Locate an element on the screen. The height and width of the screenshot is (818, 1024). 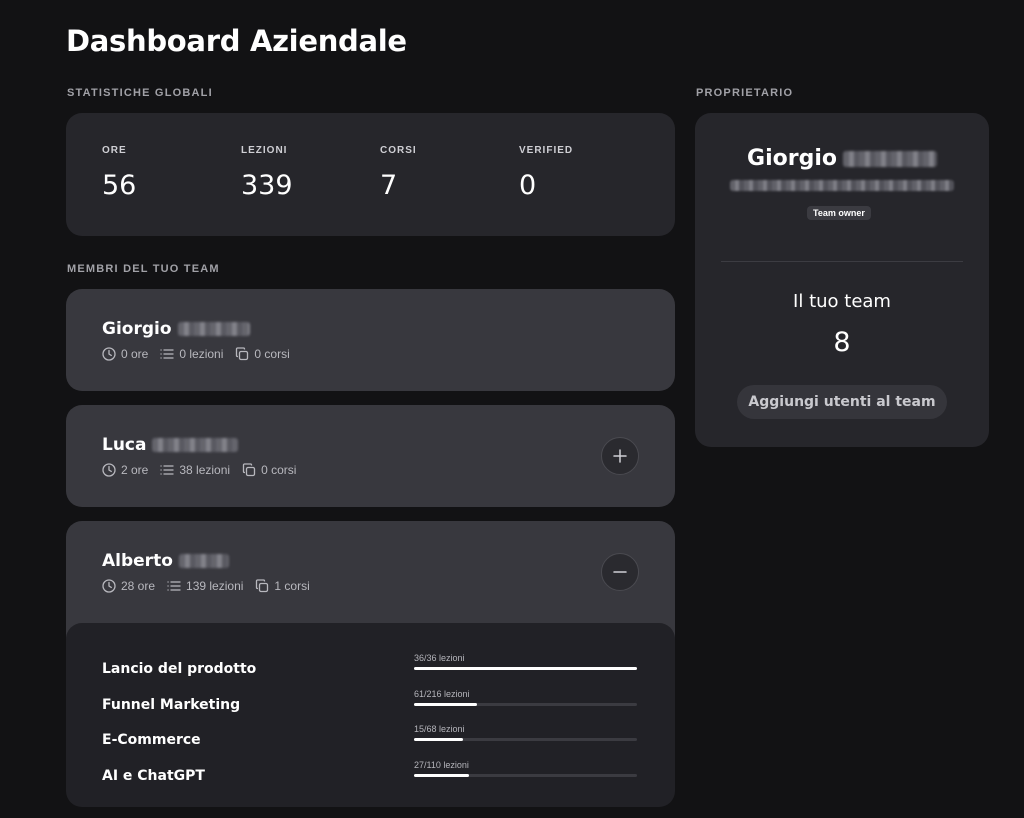
stat-label: CORSI is located at coordinates (398, 150).